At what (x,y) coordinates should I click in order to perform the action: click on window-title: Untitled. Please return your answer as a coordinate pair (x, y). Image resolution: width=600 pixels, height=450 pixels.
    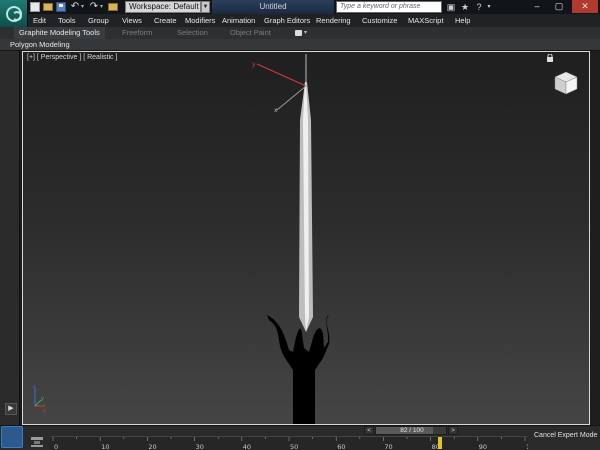
    Looking at the image, I should click on (273, 7).